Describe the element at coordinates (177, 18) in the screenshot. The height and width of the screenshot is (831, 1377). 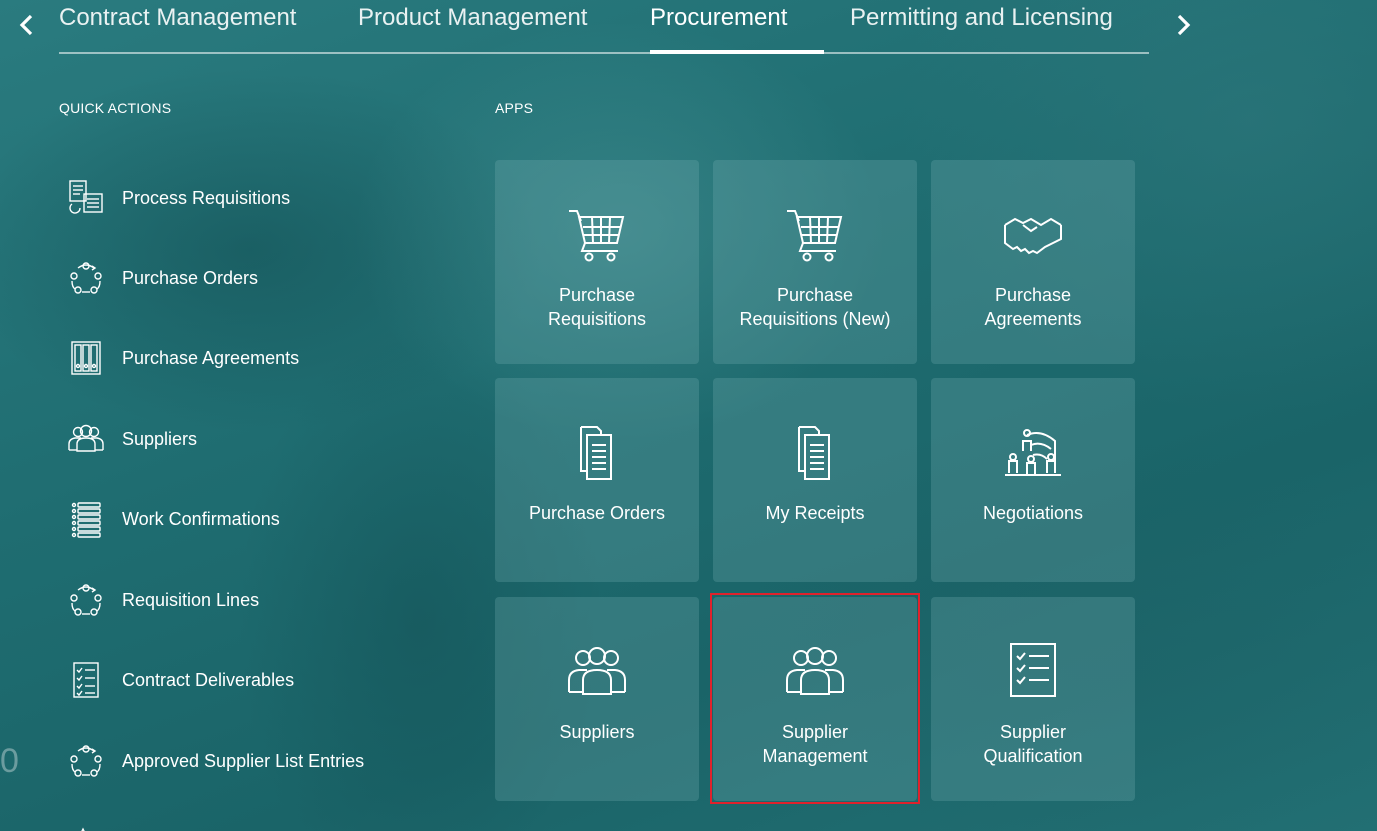
I see `tab-contract-management: Contract Management` at that location.